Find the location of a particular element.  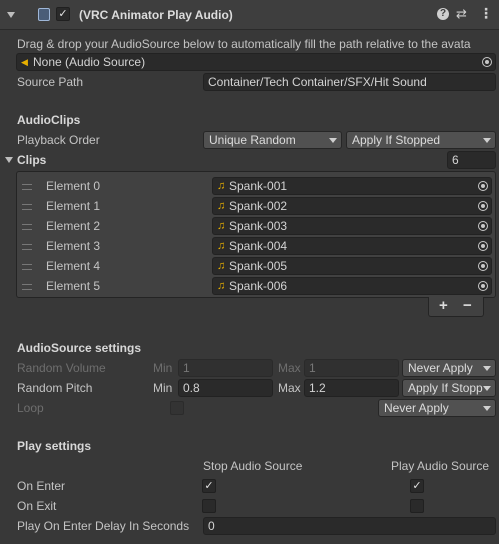

on-exit-label: On Exit is located at coordinates (37, 506).